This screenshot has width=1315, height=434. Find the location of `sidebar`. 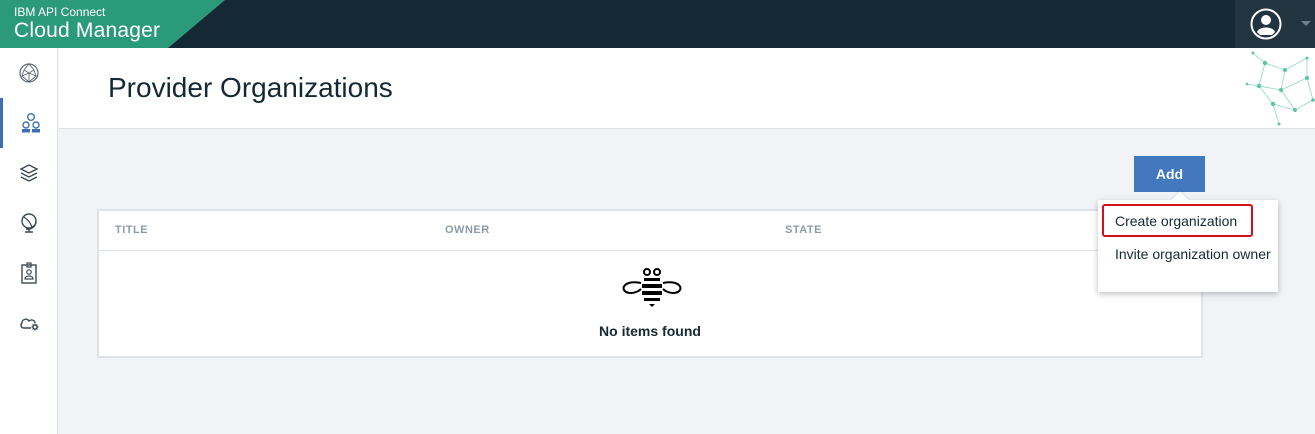

sidebar is located at coordinates (29, 241).